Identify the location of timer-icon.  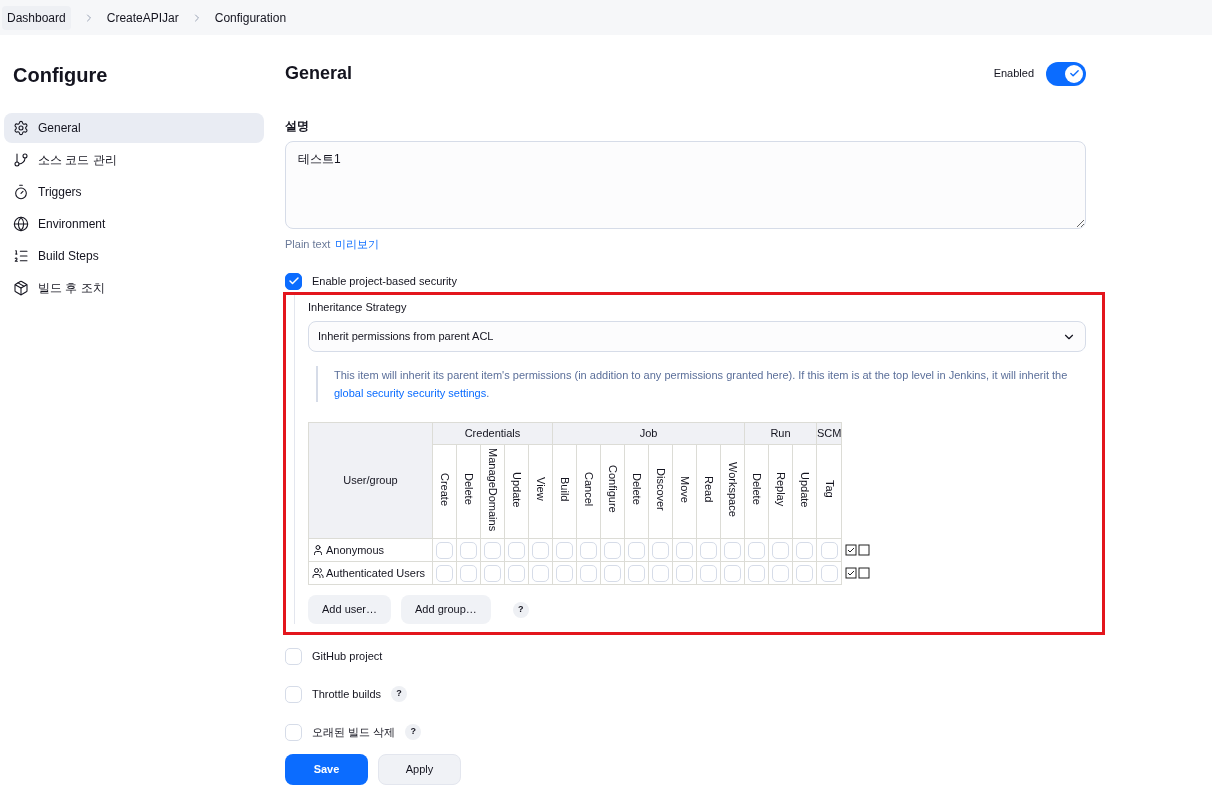
(21, 192).